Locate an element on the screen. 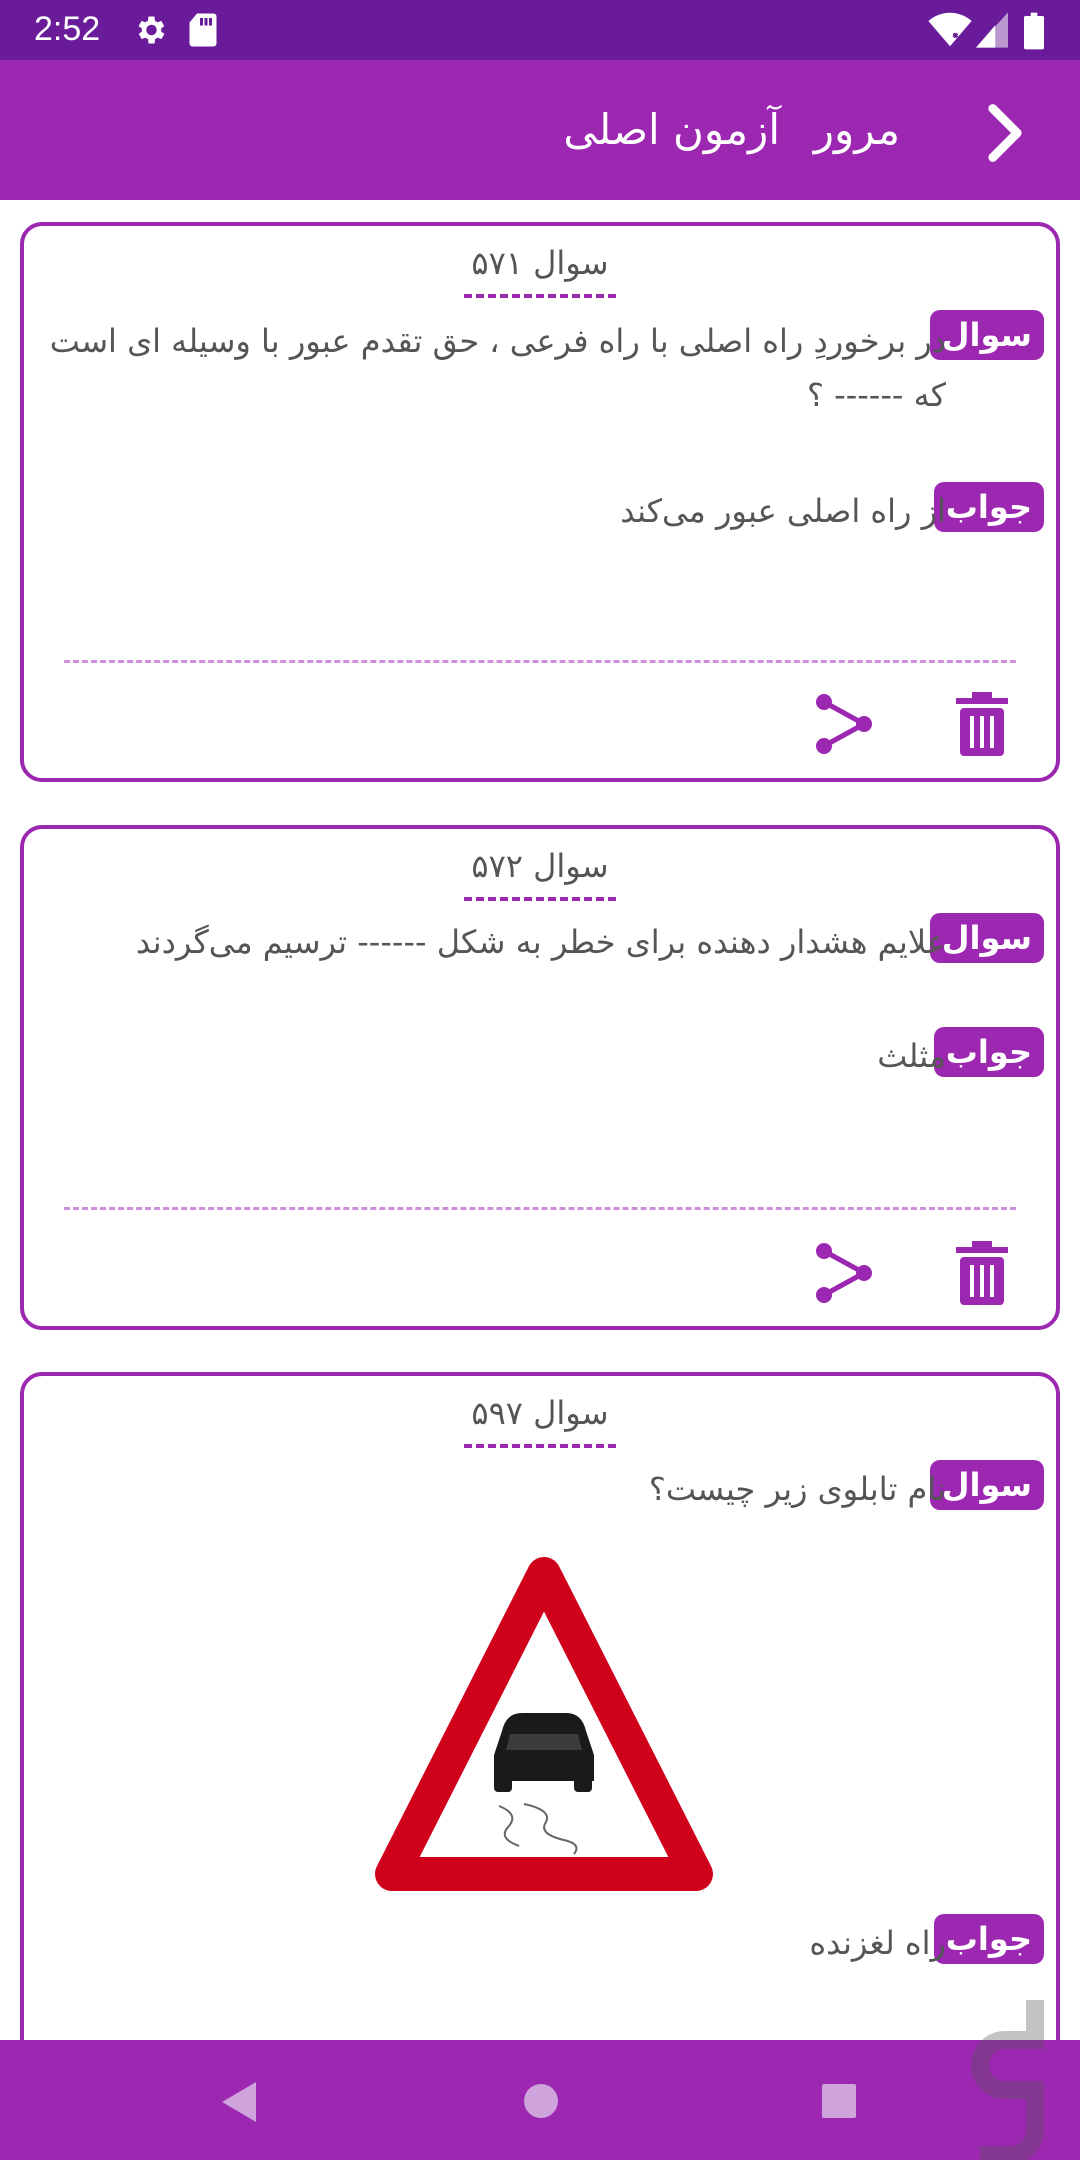  slippery-road-sign is located at coordinates (544, 1724).